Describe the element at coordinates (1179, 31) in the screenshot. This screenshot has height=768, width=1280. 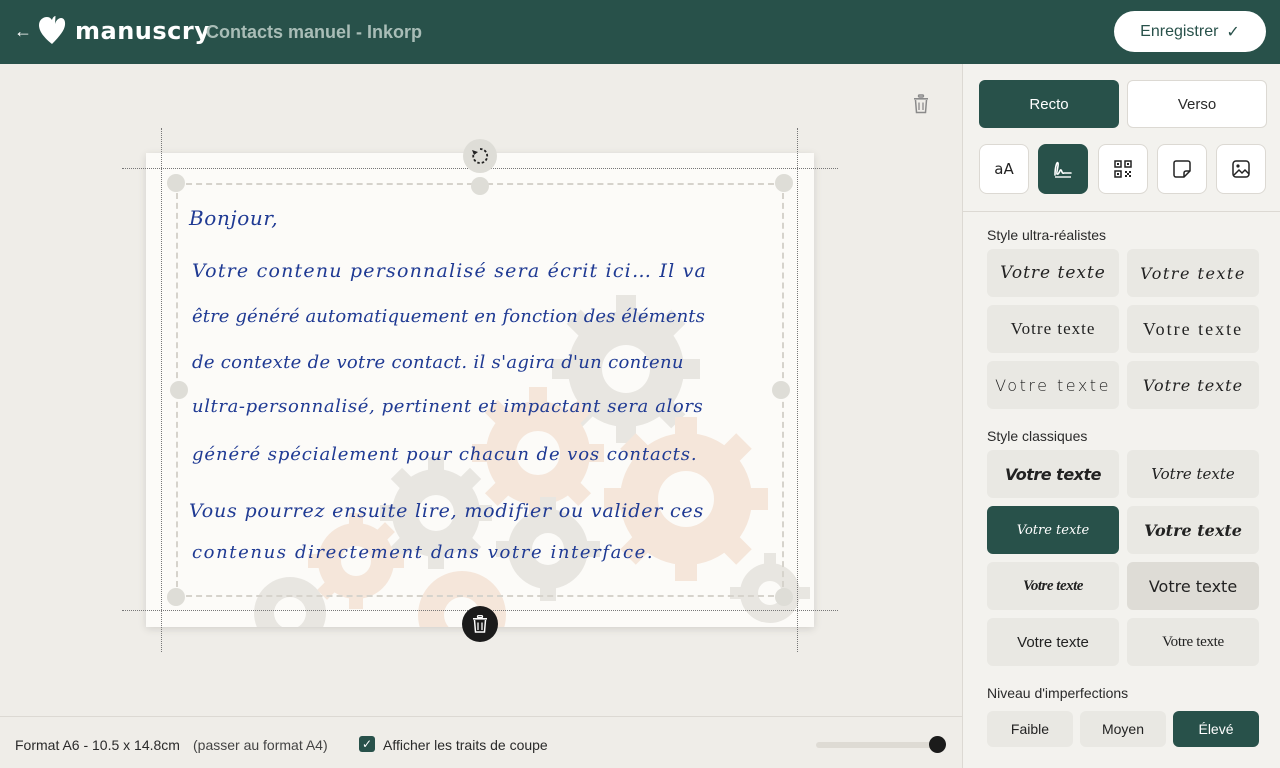
I see `save-button-label: Enregistrer` at that location.